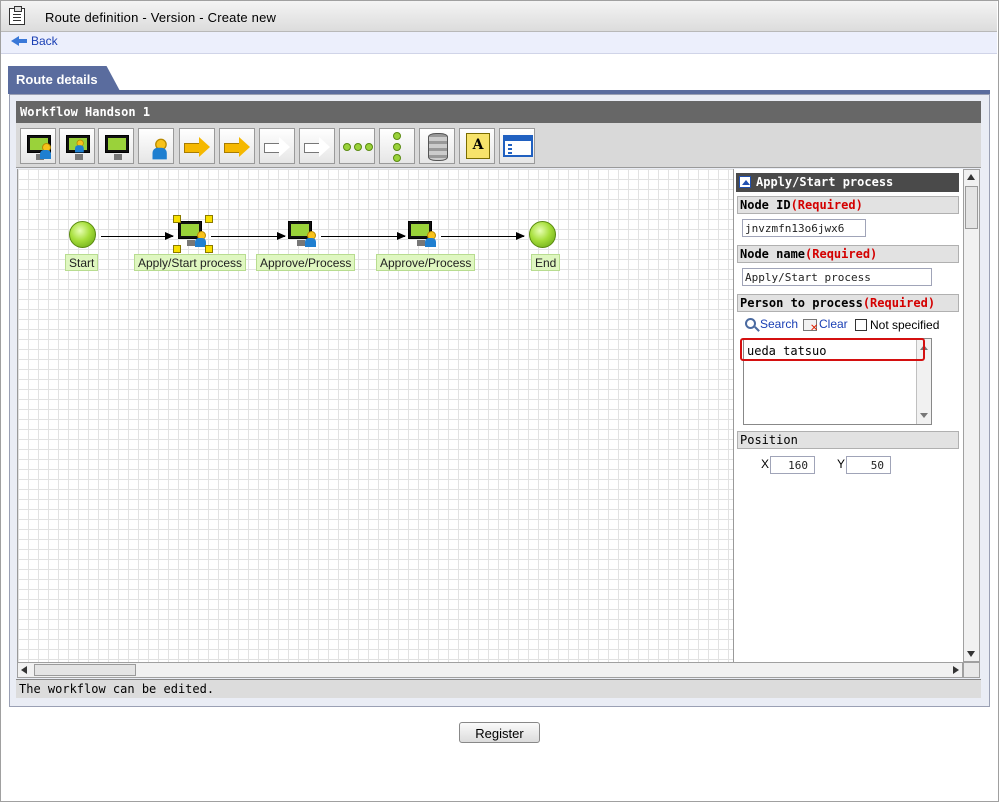 The height and width of the screenshot is (802, 999). I want to click on register-button: Register, so click(499, 732).